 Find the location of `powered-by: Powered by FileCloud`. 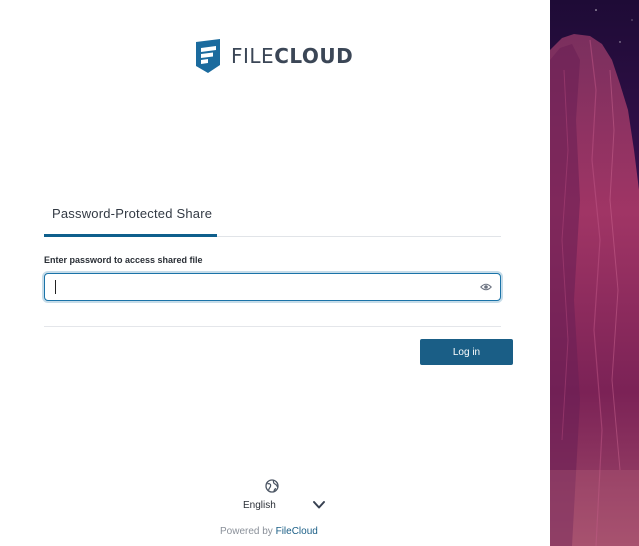

powered-by: Powered by FileCloud is located at coordinates (269, 531).